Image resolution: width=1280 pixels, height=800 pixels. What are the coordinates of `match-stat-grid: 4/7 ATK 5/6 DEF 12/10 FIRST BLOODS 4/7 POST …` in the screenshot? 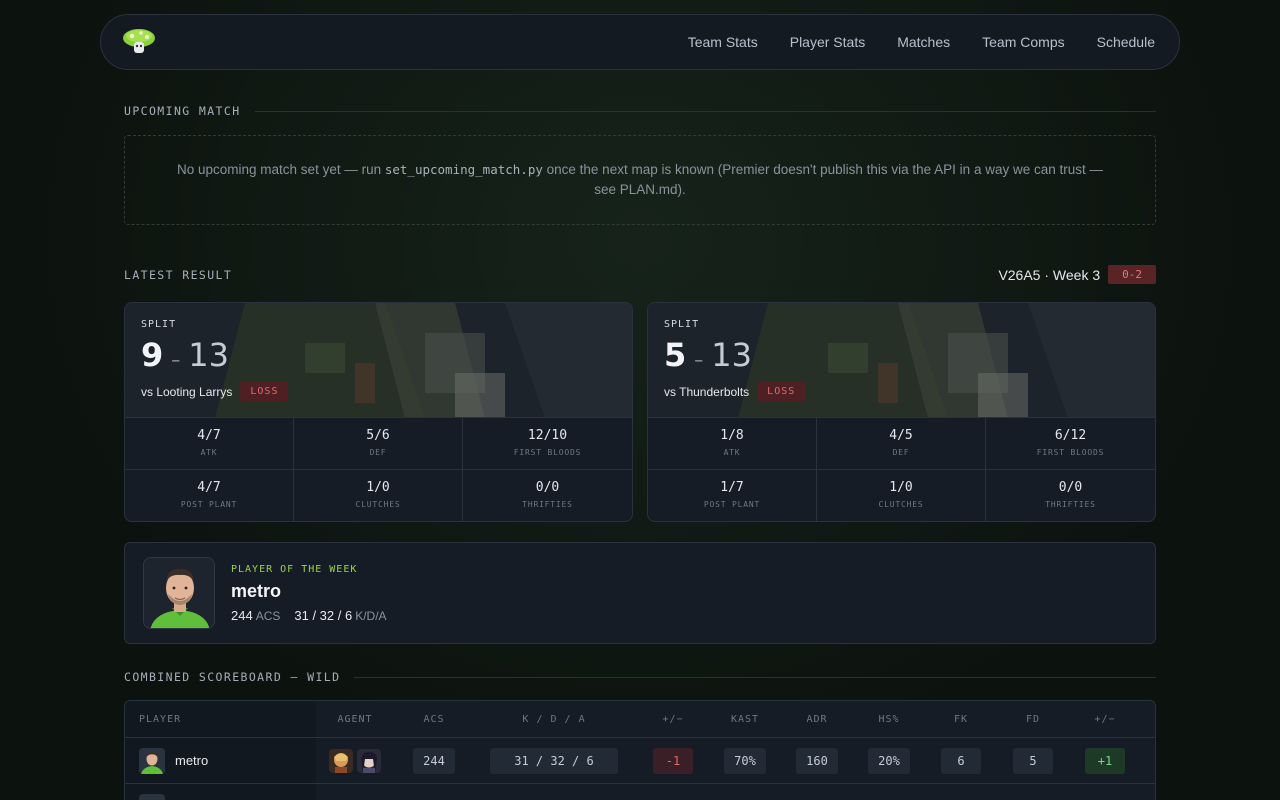 It's located at (378, 469).